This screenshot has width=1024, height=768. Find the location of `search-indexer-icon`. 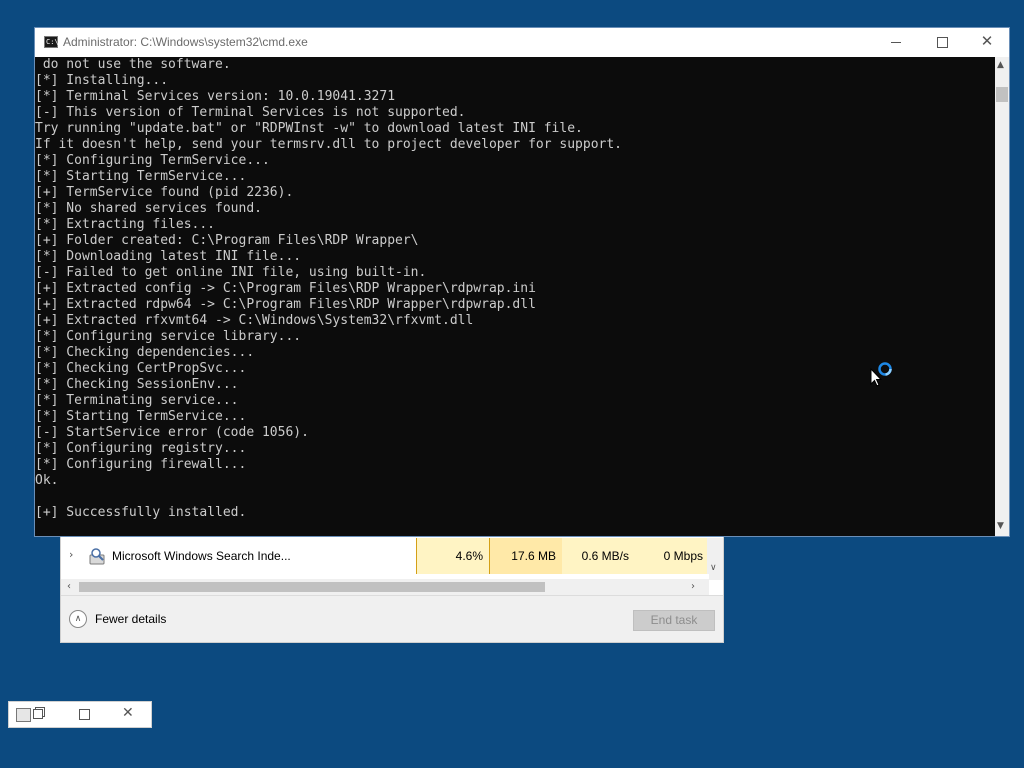

search-indexer-icon is located at coordinates (97, 556).